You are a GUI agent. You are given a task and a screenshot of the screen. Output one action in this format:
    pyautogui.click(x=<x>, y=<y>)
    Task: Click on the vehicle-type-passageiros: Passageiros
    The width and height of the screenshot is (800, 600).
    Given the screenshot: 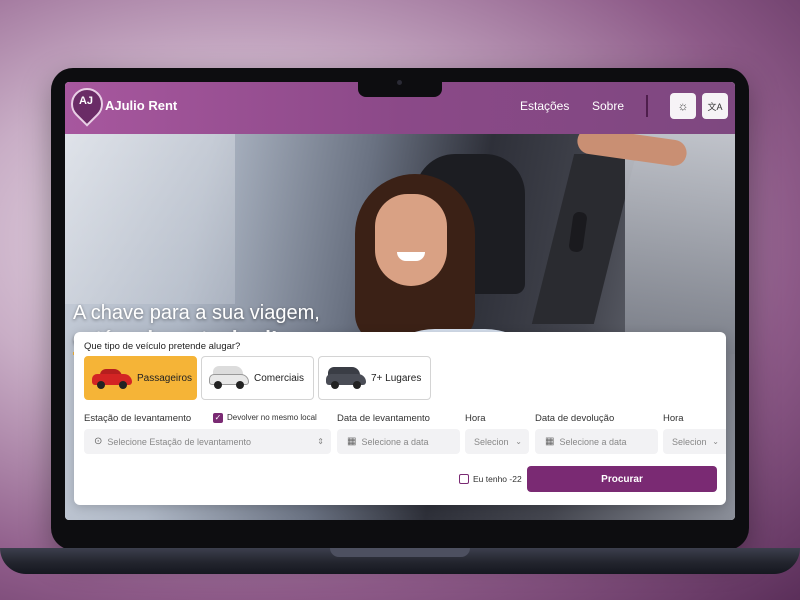 What is the action you would take?
    pyautogui.click(x=140, y=378)
    